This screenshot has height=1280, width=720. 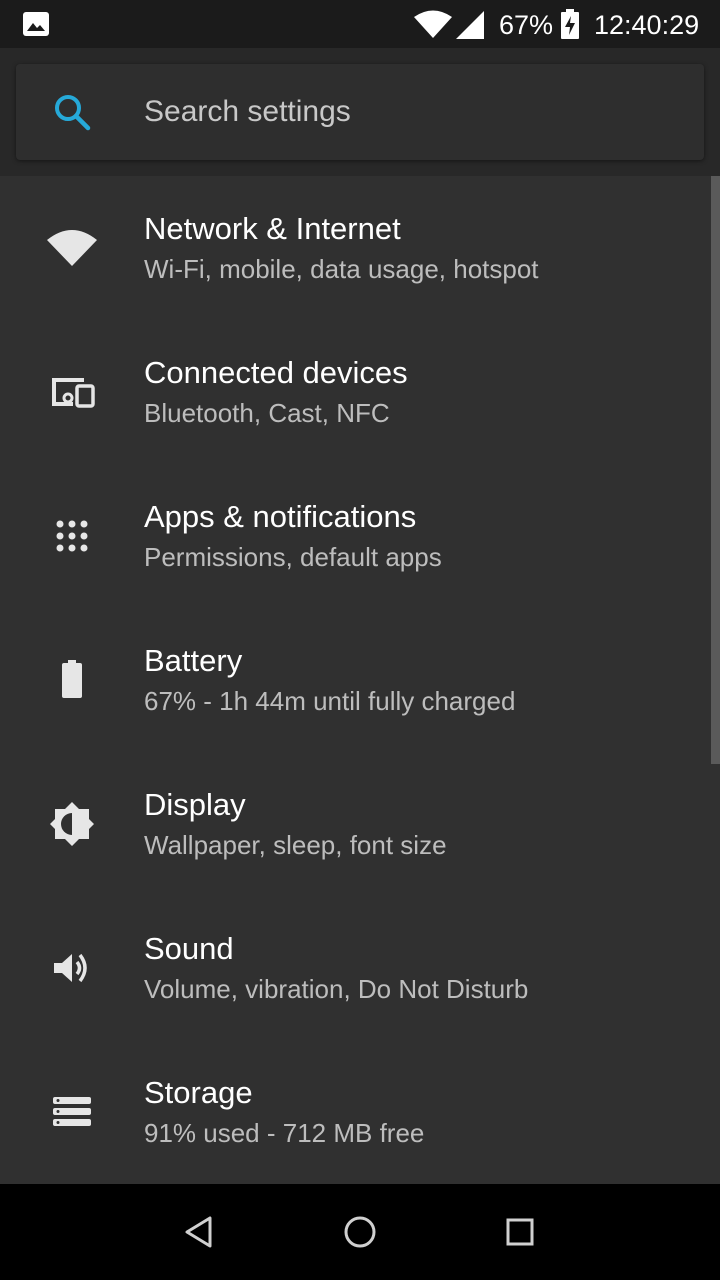 I want to click on settings-item-title: Display, so click(x=195, y=804).